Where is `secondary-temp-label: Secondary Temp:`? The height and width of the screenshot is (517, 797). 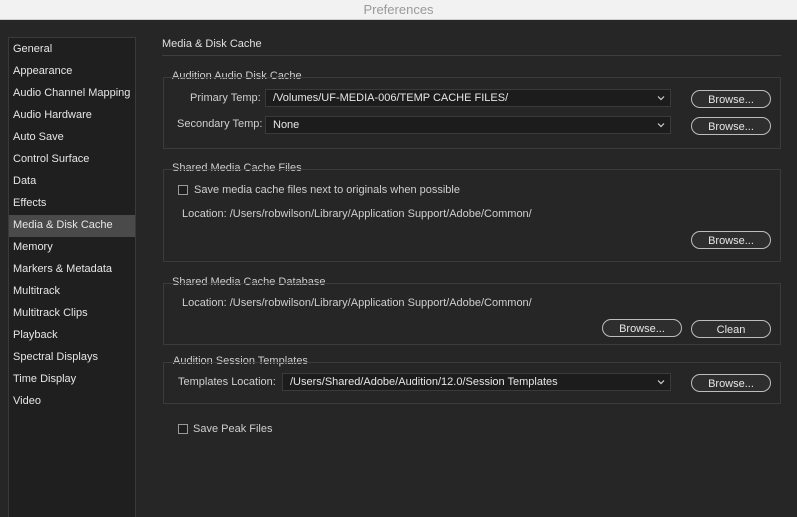 secondary-temp-label: Secondary Temp: is located at coordinates (220, 124).